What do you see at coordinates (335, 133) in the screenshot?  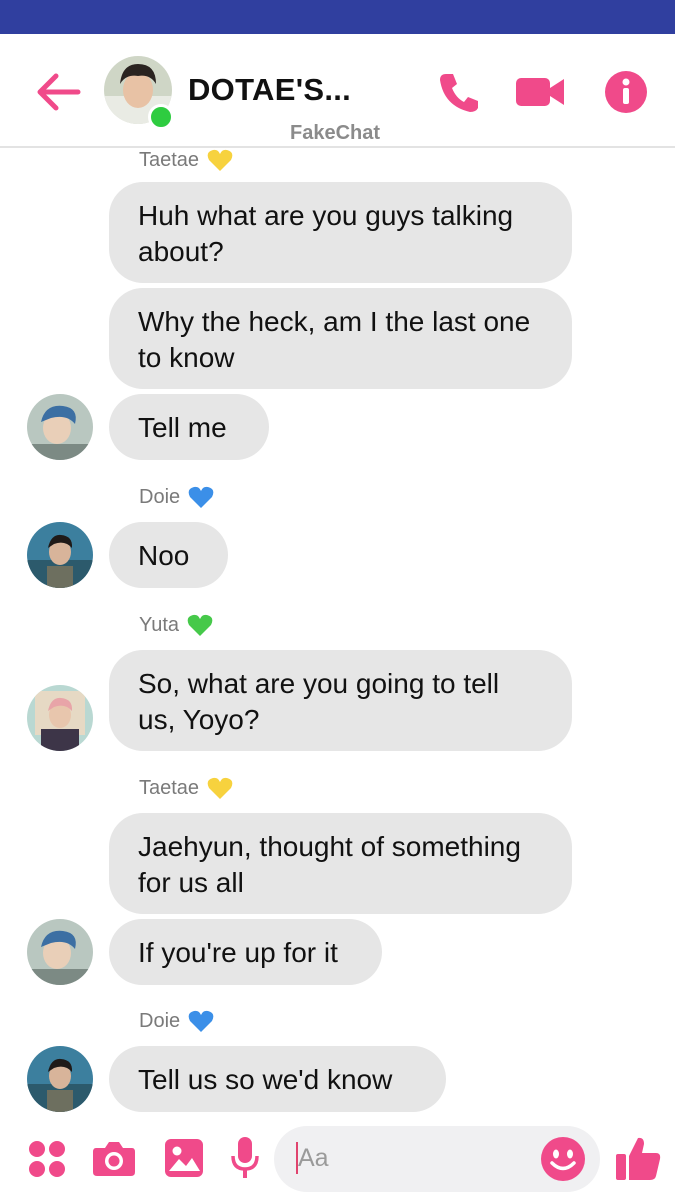 I see `conversation-subtitle: FakeChat` at bounding box center [335, 133].